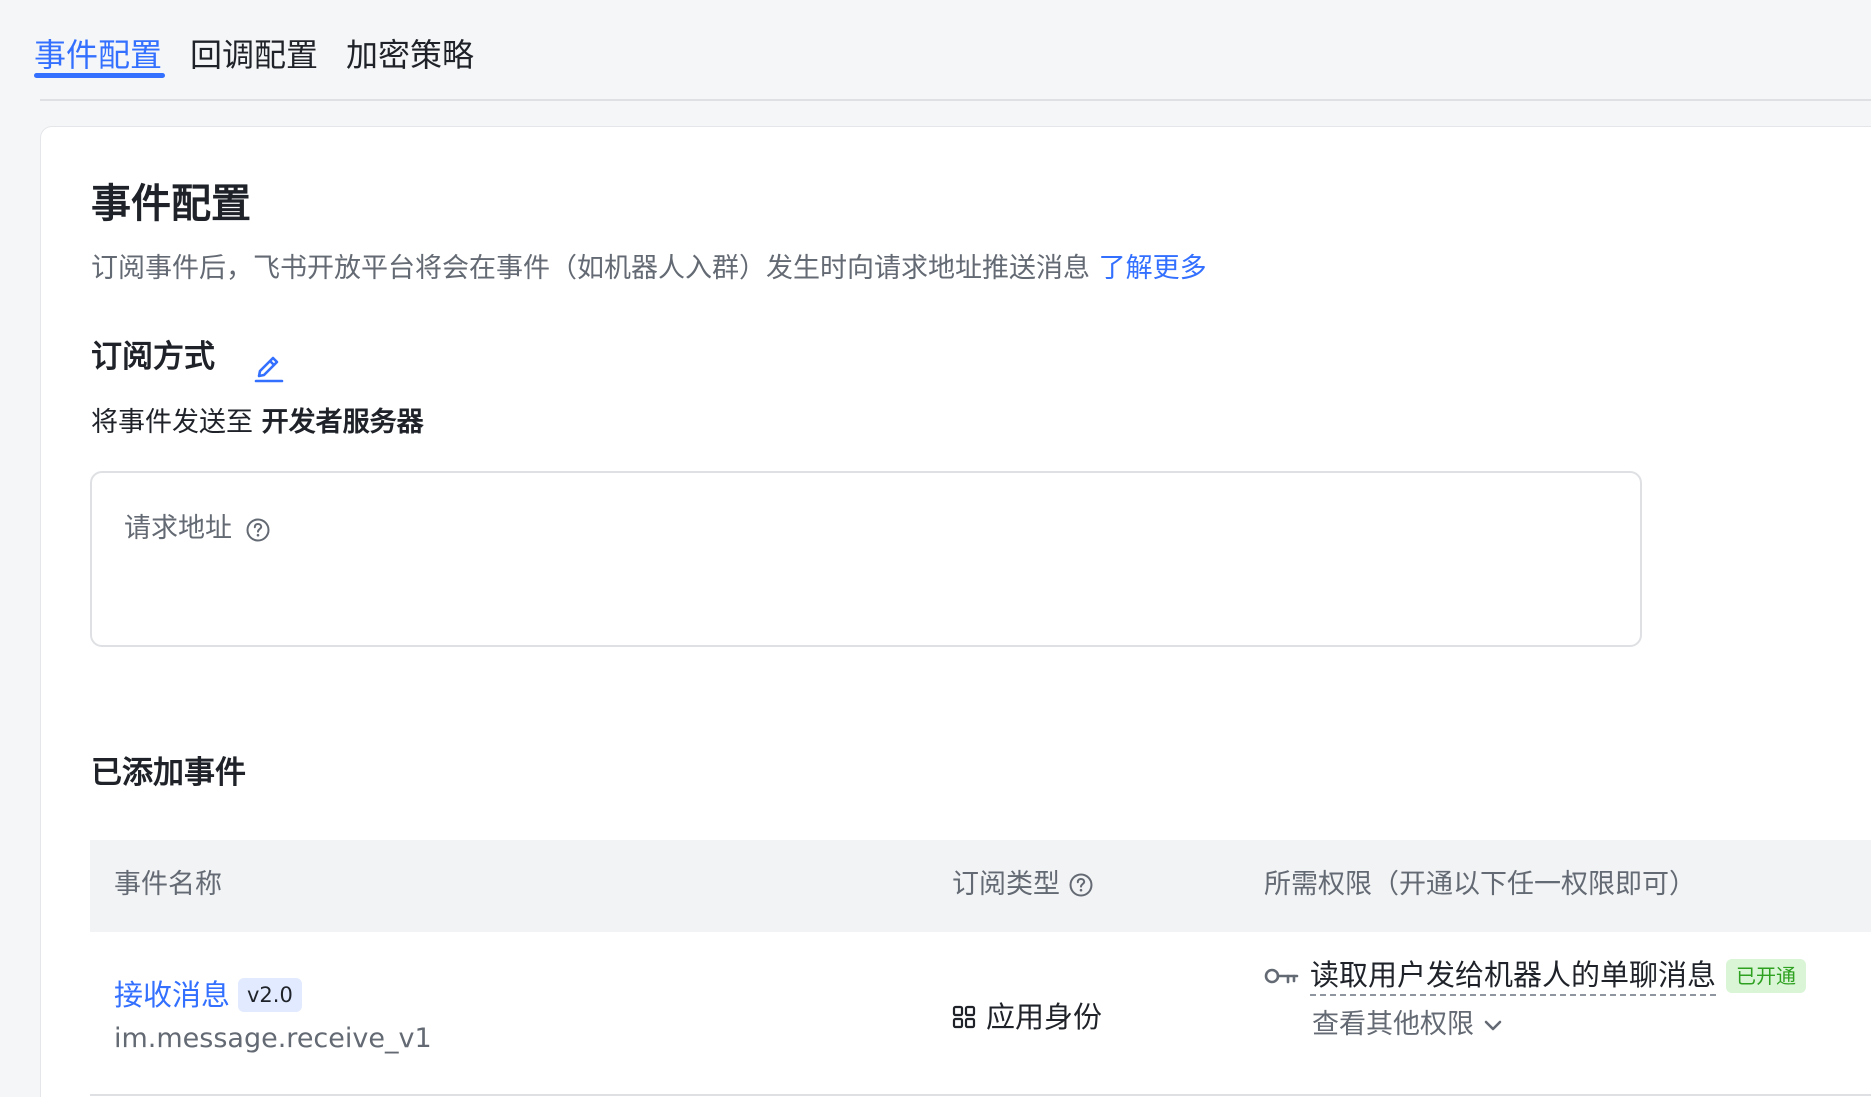  I want to click on event-key: im.message.receive_v1, so click(273, 1038).